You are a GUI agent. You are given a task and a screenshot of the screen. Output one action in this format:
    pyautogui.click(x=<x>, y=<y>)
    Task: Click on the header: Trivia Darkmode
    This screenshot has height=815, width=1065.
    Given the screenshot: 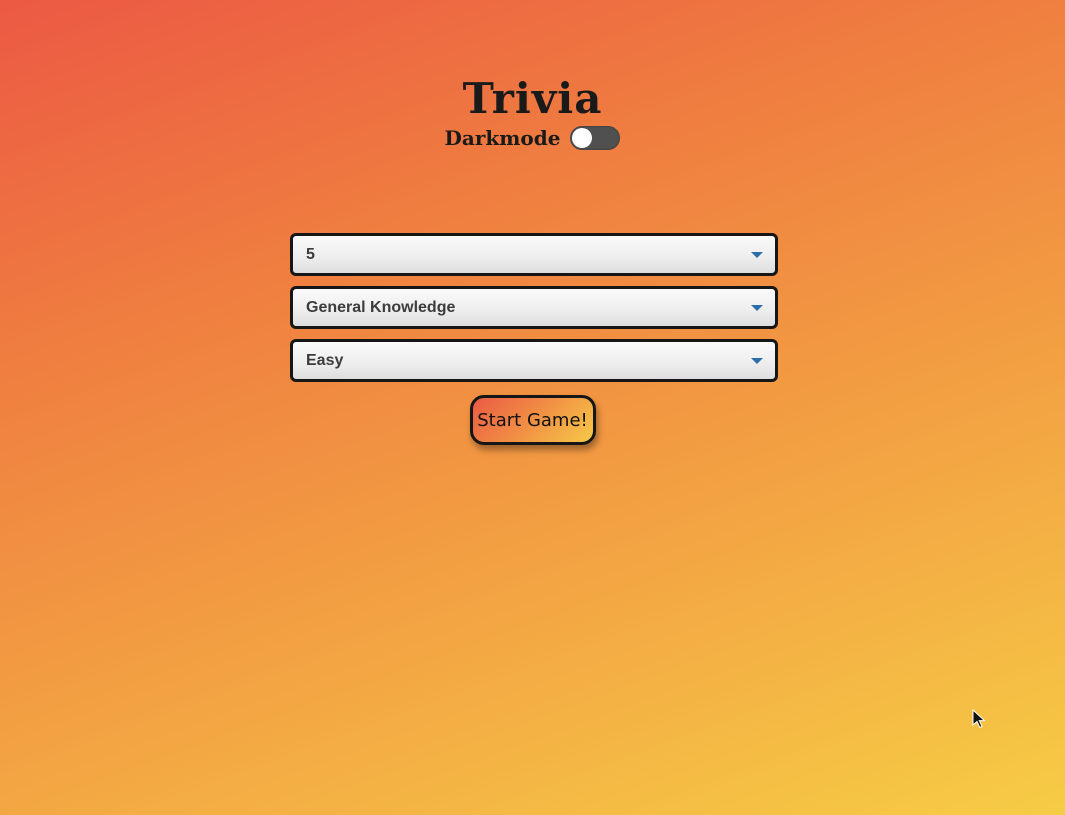 What is the action you would take?
    pyautogui.click(x=532, y=113)
    